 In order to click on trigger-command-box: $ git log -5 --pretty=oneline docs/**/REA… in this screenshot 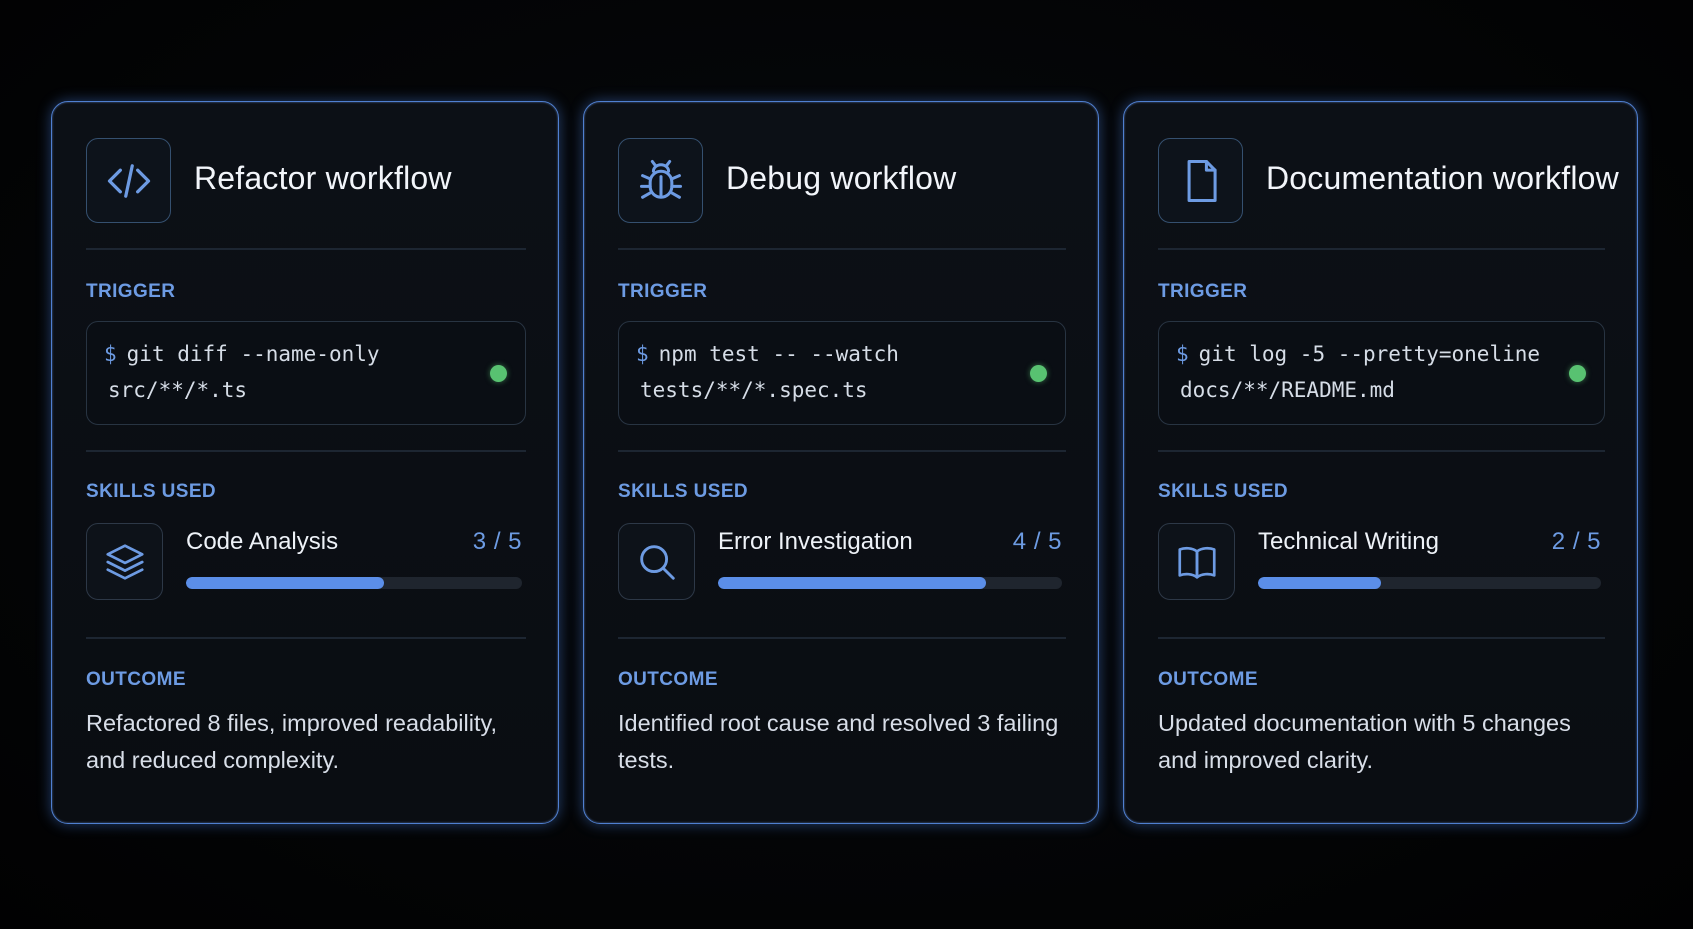, I will do `click(1381, 373)`.